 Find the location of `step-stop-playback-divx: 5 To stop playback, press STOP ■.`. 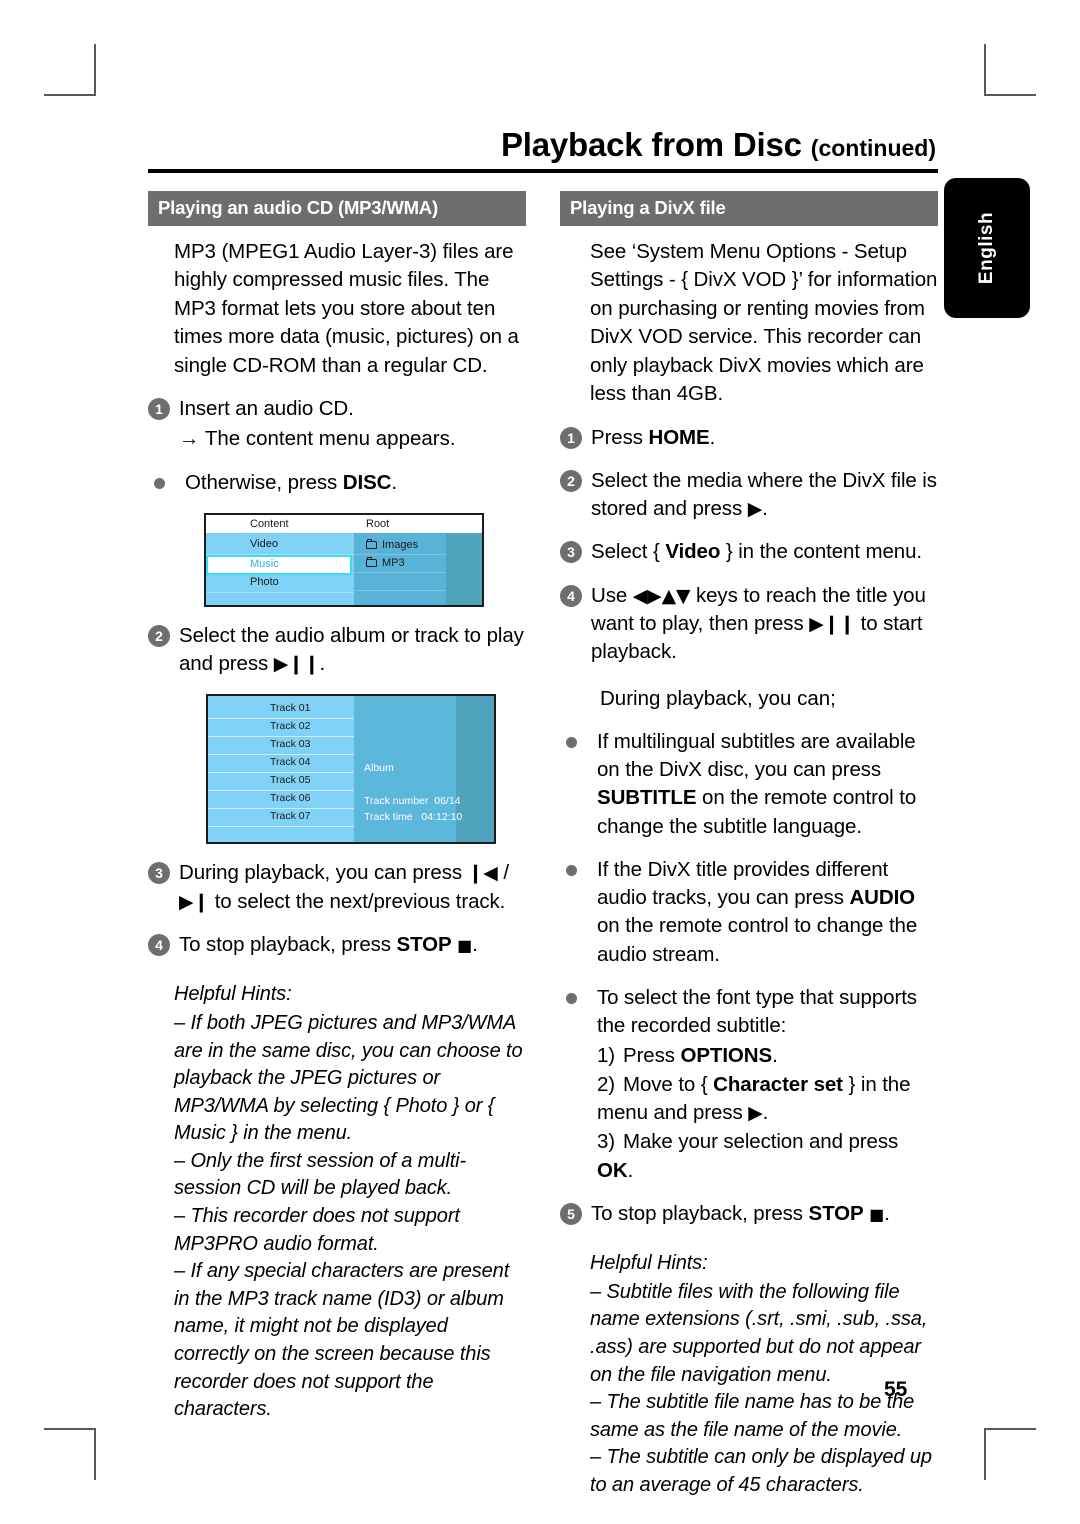

step-stop-playback-divx: 5 To stop playback, press STOP ■. is located at coordinates (749, 1214).